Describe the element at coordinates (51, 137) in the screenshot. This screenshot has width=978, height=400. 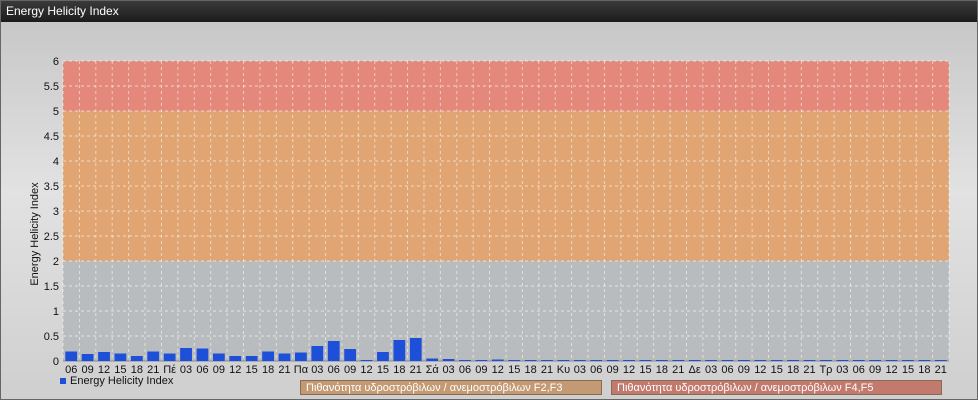
I see `y-tick-label: 4.5` at that location.